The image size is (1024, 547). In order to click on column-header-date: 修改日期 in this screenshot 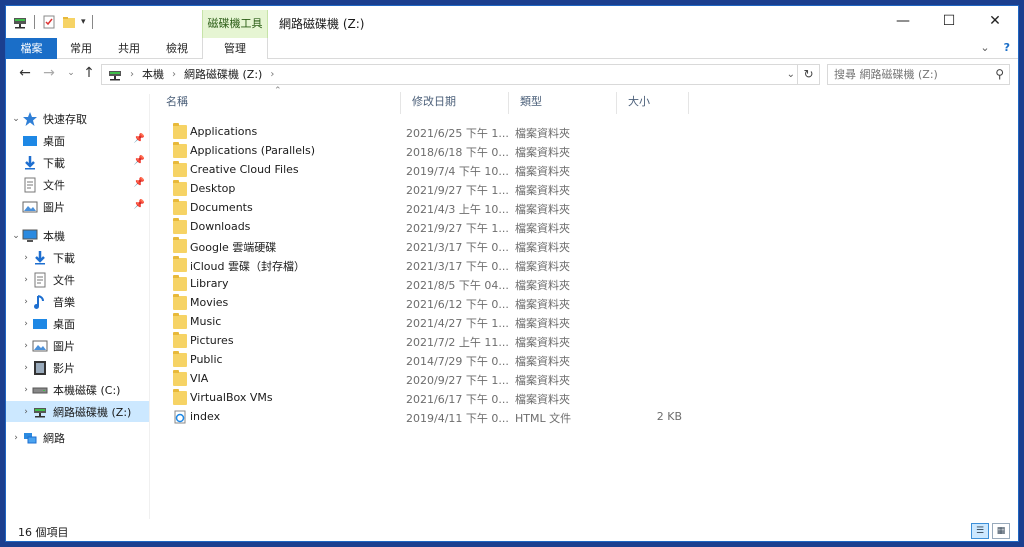, I will do `click(454, 102)`.